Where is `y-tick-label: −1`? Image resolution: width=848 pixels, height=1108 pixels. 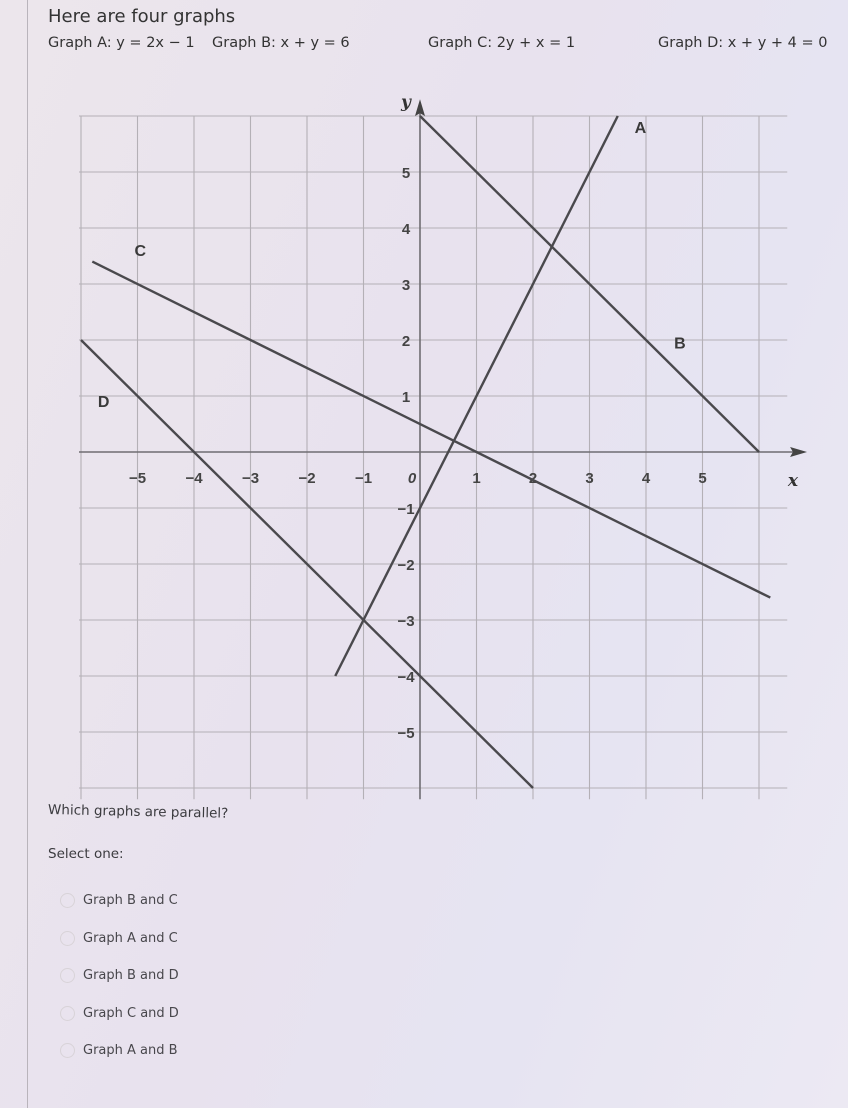
y-tick-label: −1 is located at coordinates (405, 509).